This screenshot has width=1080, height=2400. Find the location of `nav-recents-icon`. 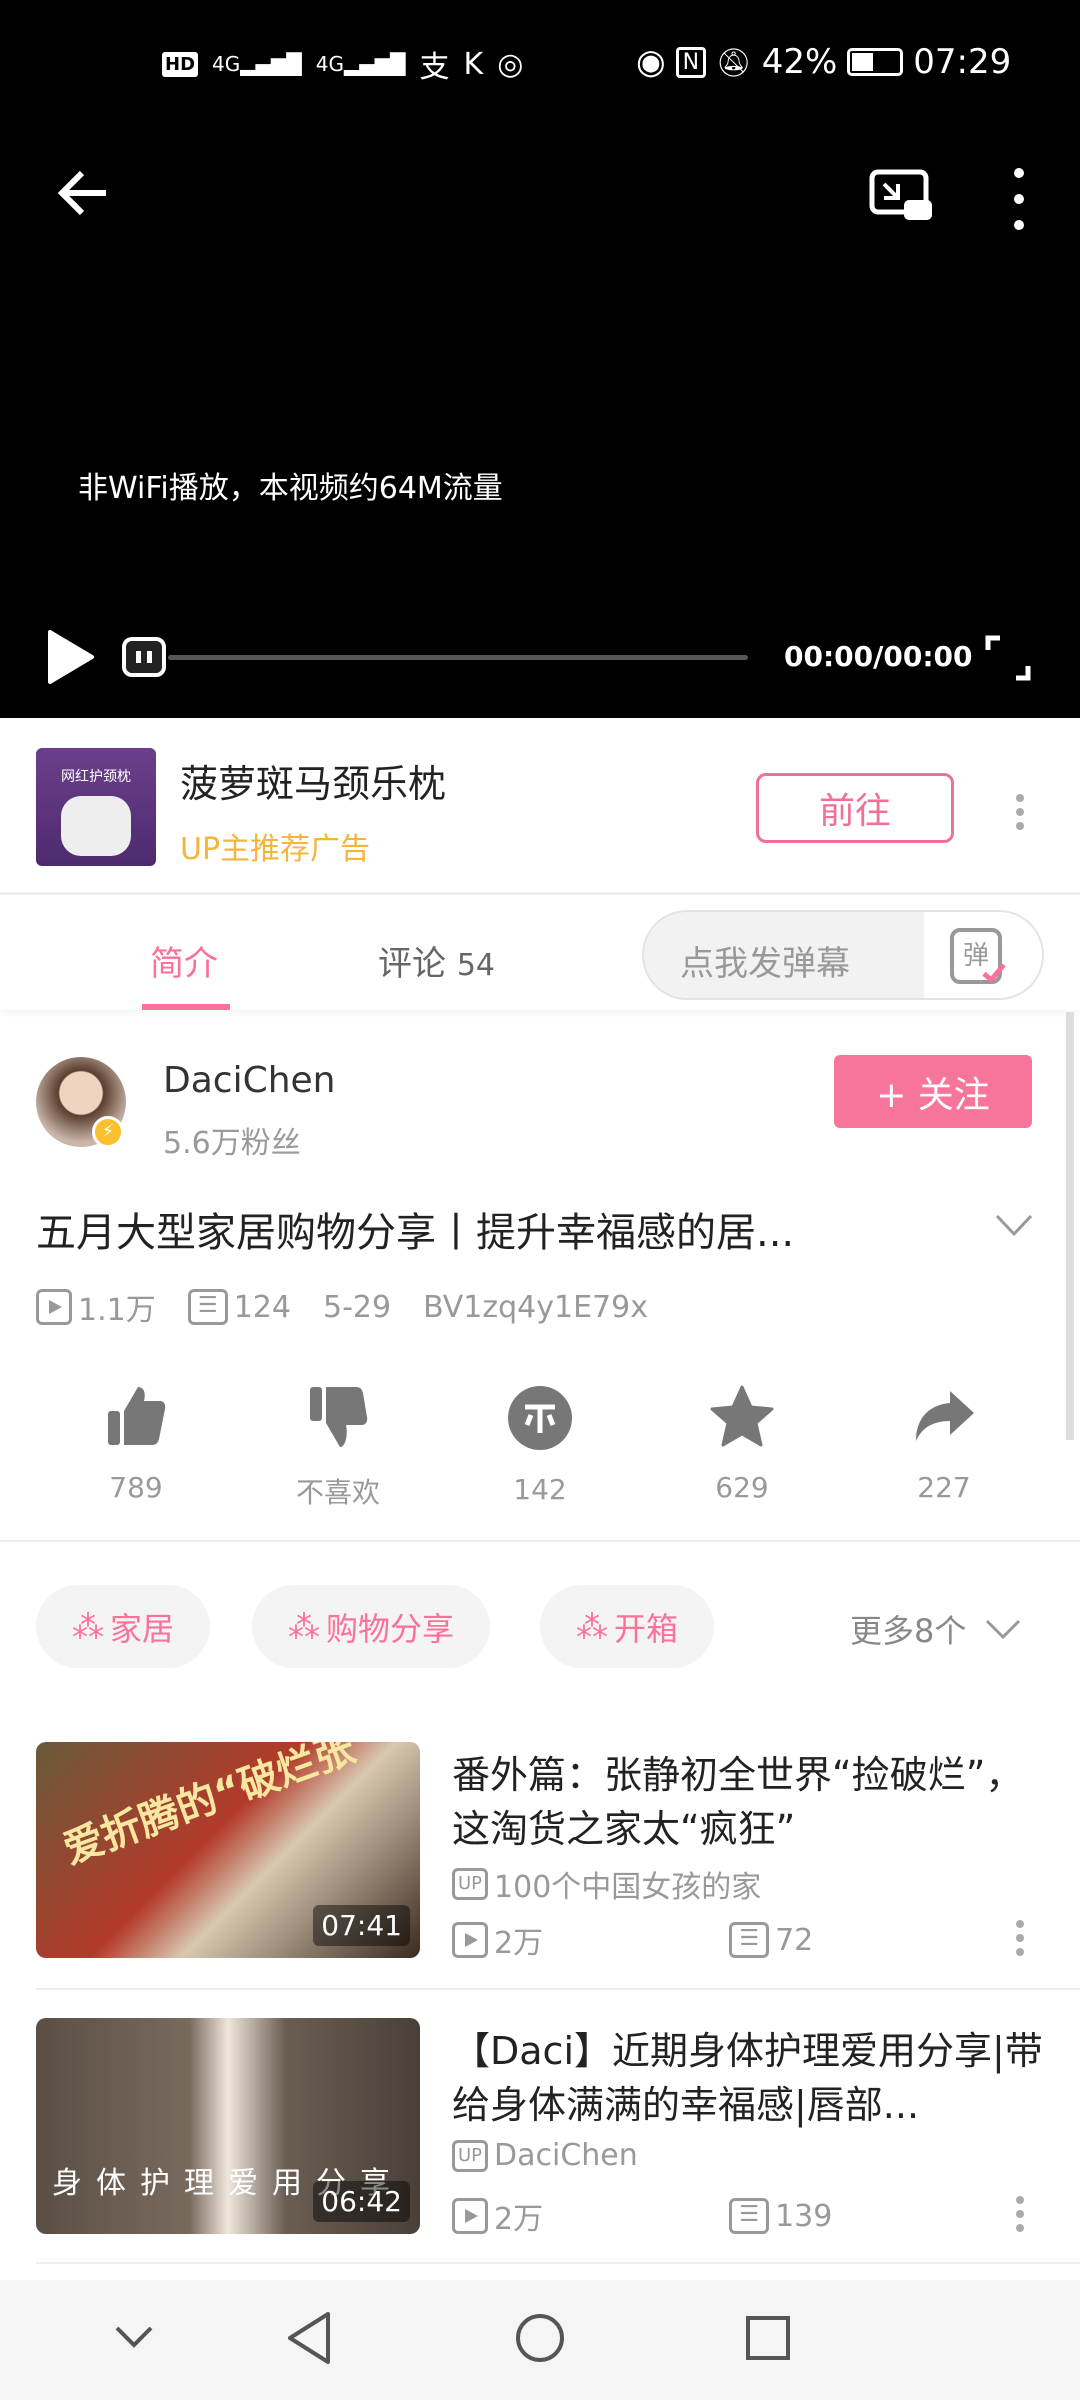

nav-recents-icon is located at coordinates (768, 2338).